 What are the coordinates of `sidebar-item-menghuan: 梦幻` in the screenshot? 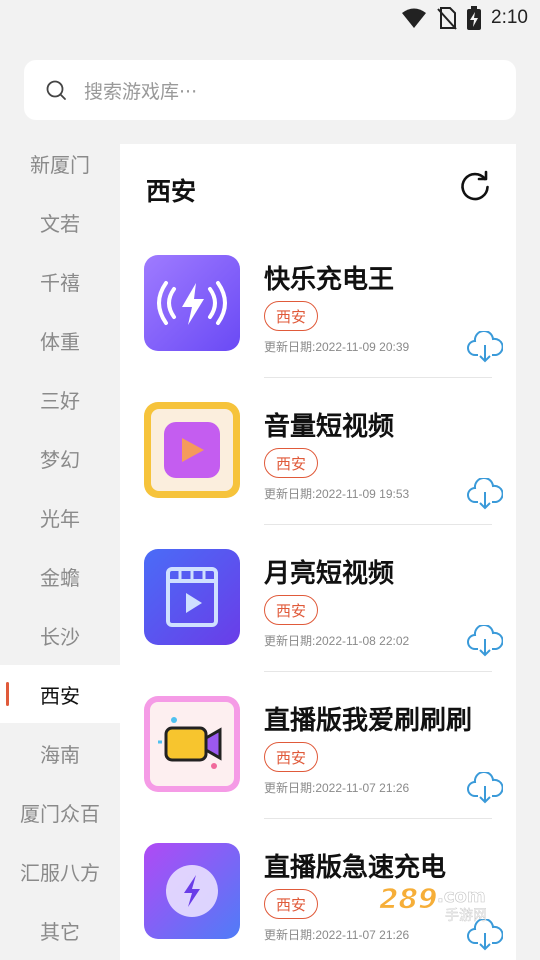 It's located at (60, 458).